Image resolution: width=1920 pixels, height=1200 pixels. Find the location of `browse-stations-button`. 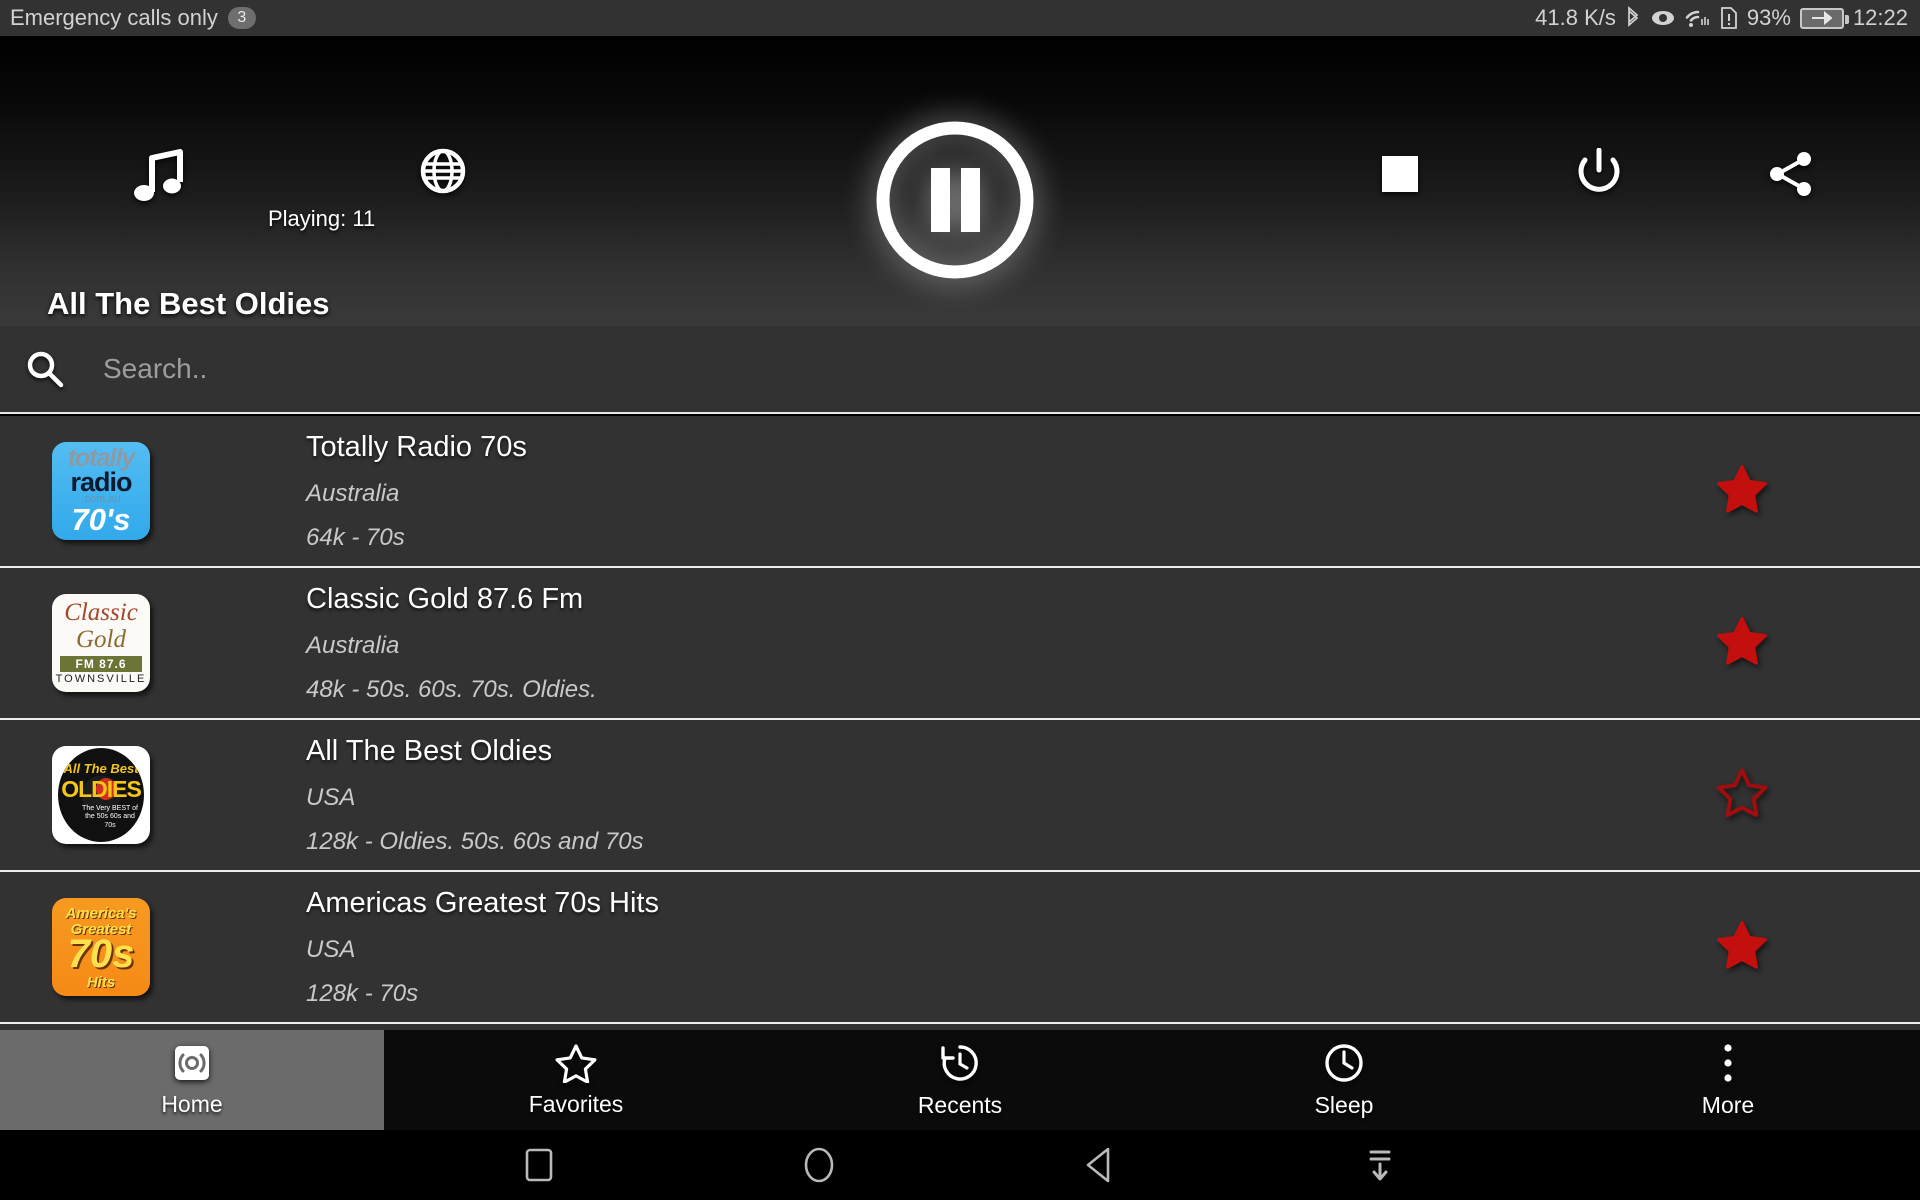

browse-stations-button is located at coordinates (443, 171).